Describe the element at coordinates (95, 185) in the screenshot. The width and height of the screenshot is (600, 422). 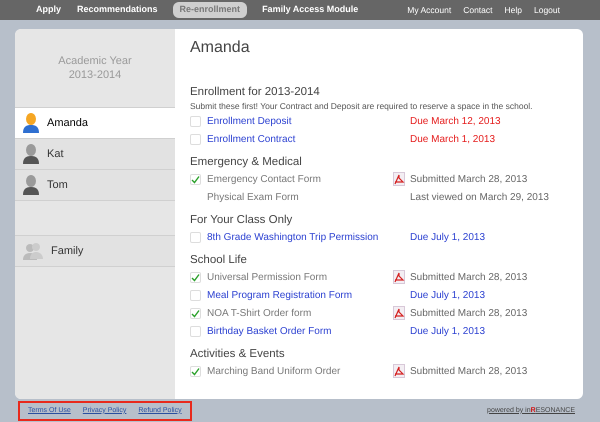
I see `student-tab: Tom` at that location.